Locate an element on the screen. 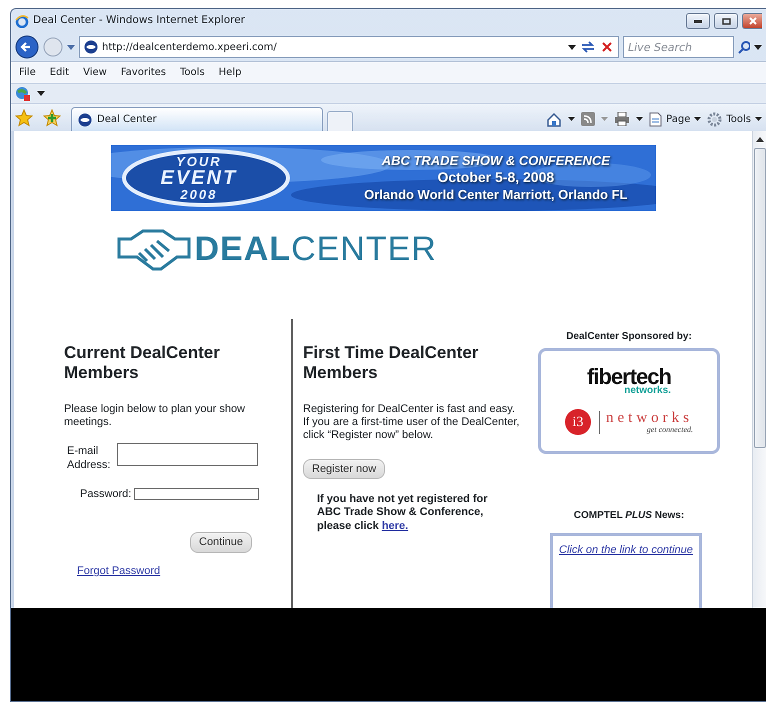 Image resolution: width=766 pixels, height=725 pixels. menu-item: Help is located at coordinates (230, 72).